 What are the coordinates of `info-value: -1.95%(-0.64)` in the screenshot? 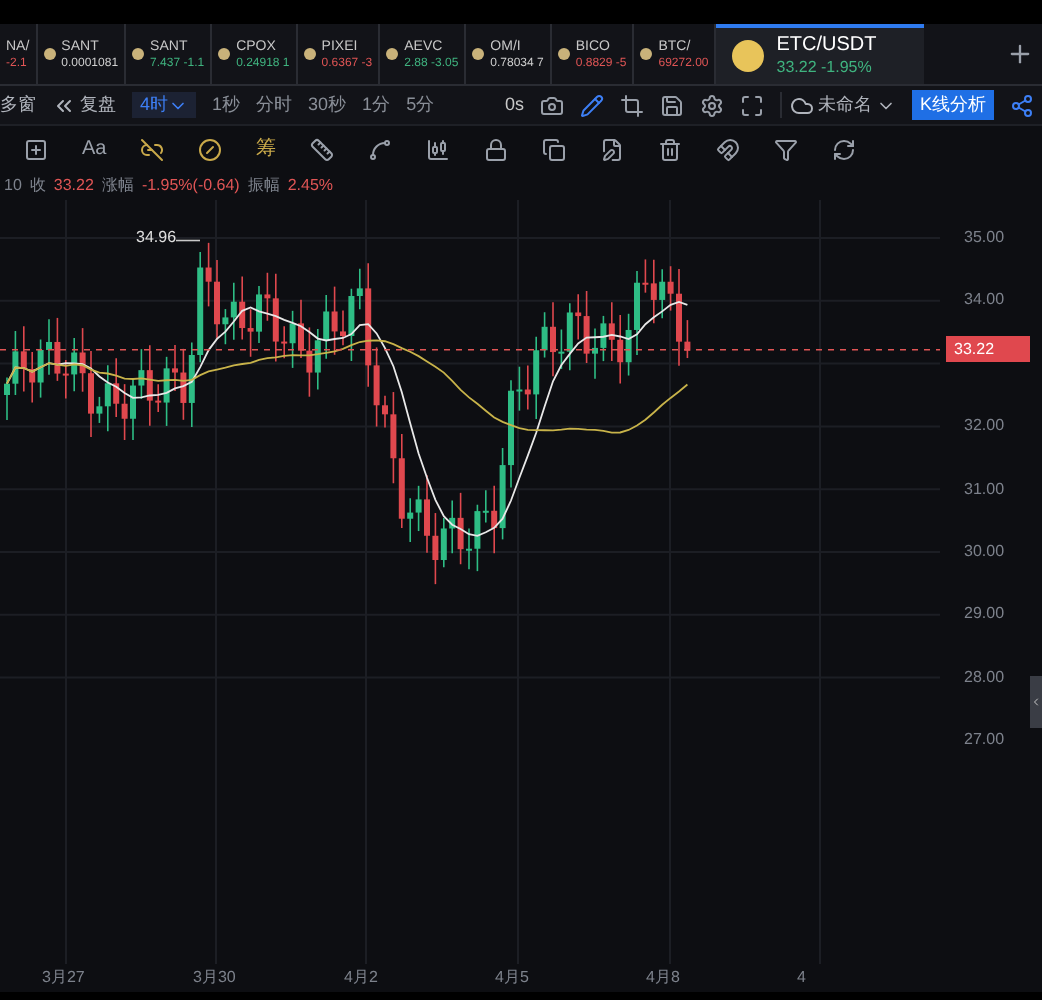 It's located at (190, 186).